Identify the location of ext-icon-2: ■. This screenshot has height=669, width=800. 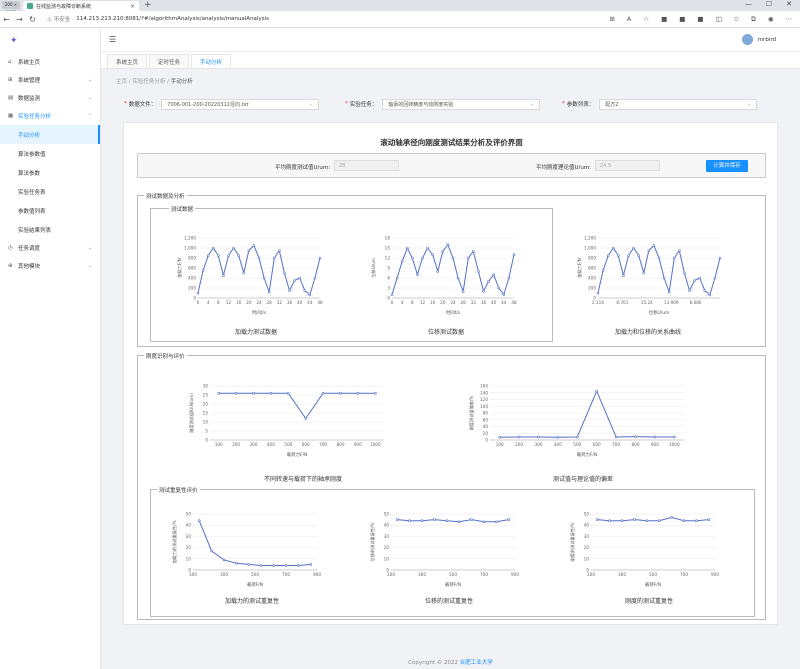
(682, 19).